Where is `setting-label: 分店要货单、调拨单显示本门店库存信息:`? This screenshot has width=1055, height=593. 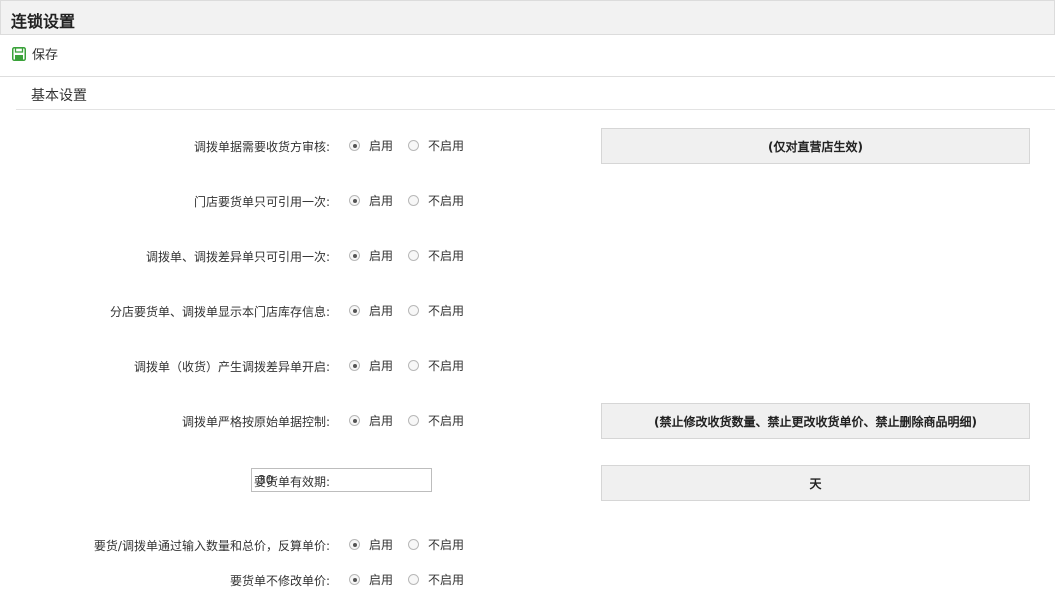 setting-label: 分店要货单、调拨单显示本门店库存信息: is located at coordinates (219, 312).